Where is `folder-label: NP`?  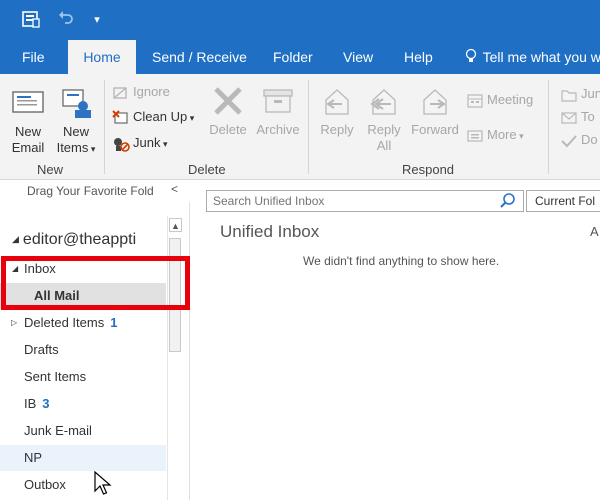
folder-label: NP is located at coordinates (33, 457).